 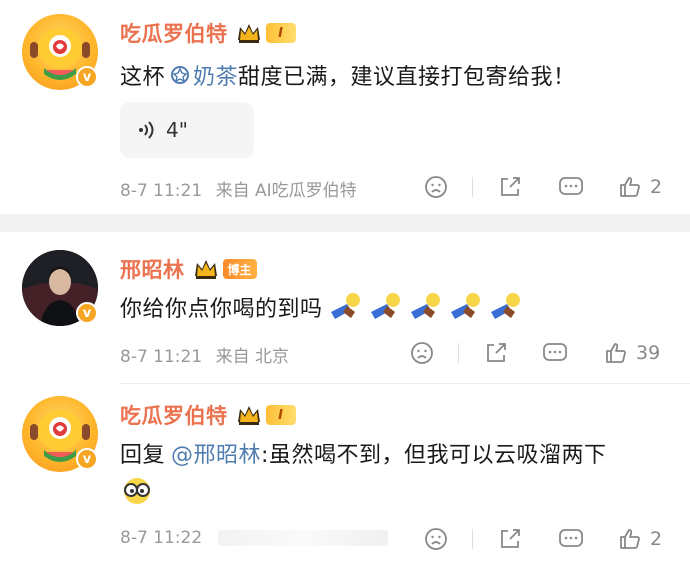 What do you see at coordinates (216, 453) in the screenshot?
I see `mention-link: @邢昭林` at bounding box center [216, 453].